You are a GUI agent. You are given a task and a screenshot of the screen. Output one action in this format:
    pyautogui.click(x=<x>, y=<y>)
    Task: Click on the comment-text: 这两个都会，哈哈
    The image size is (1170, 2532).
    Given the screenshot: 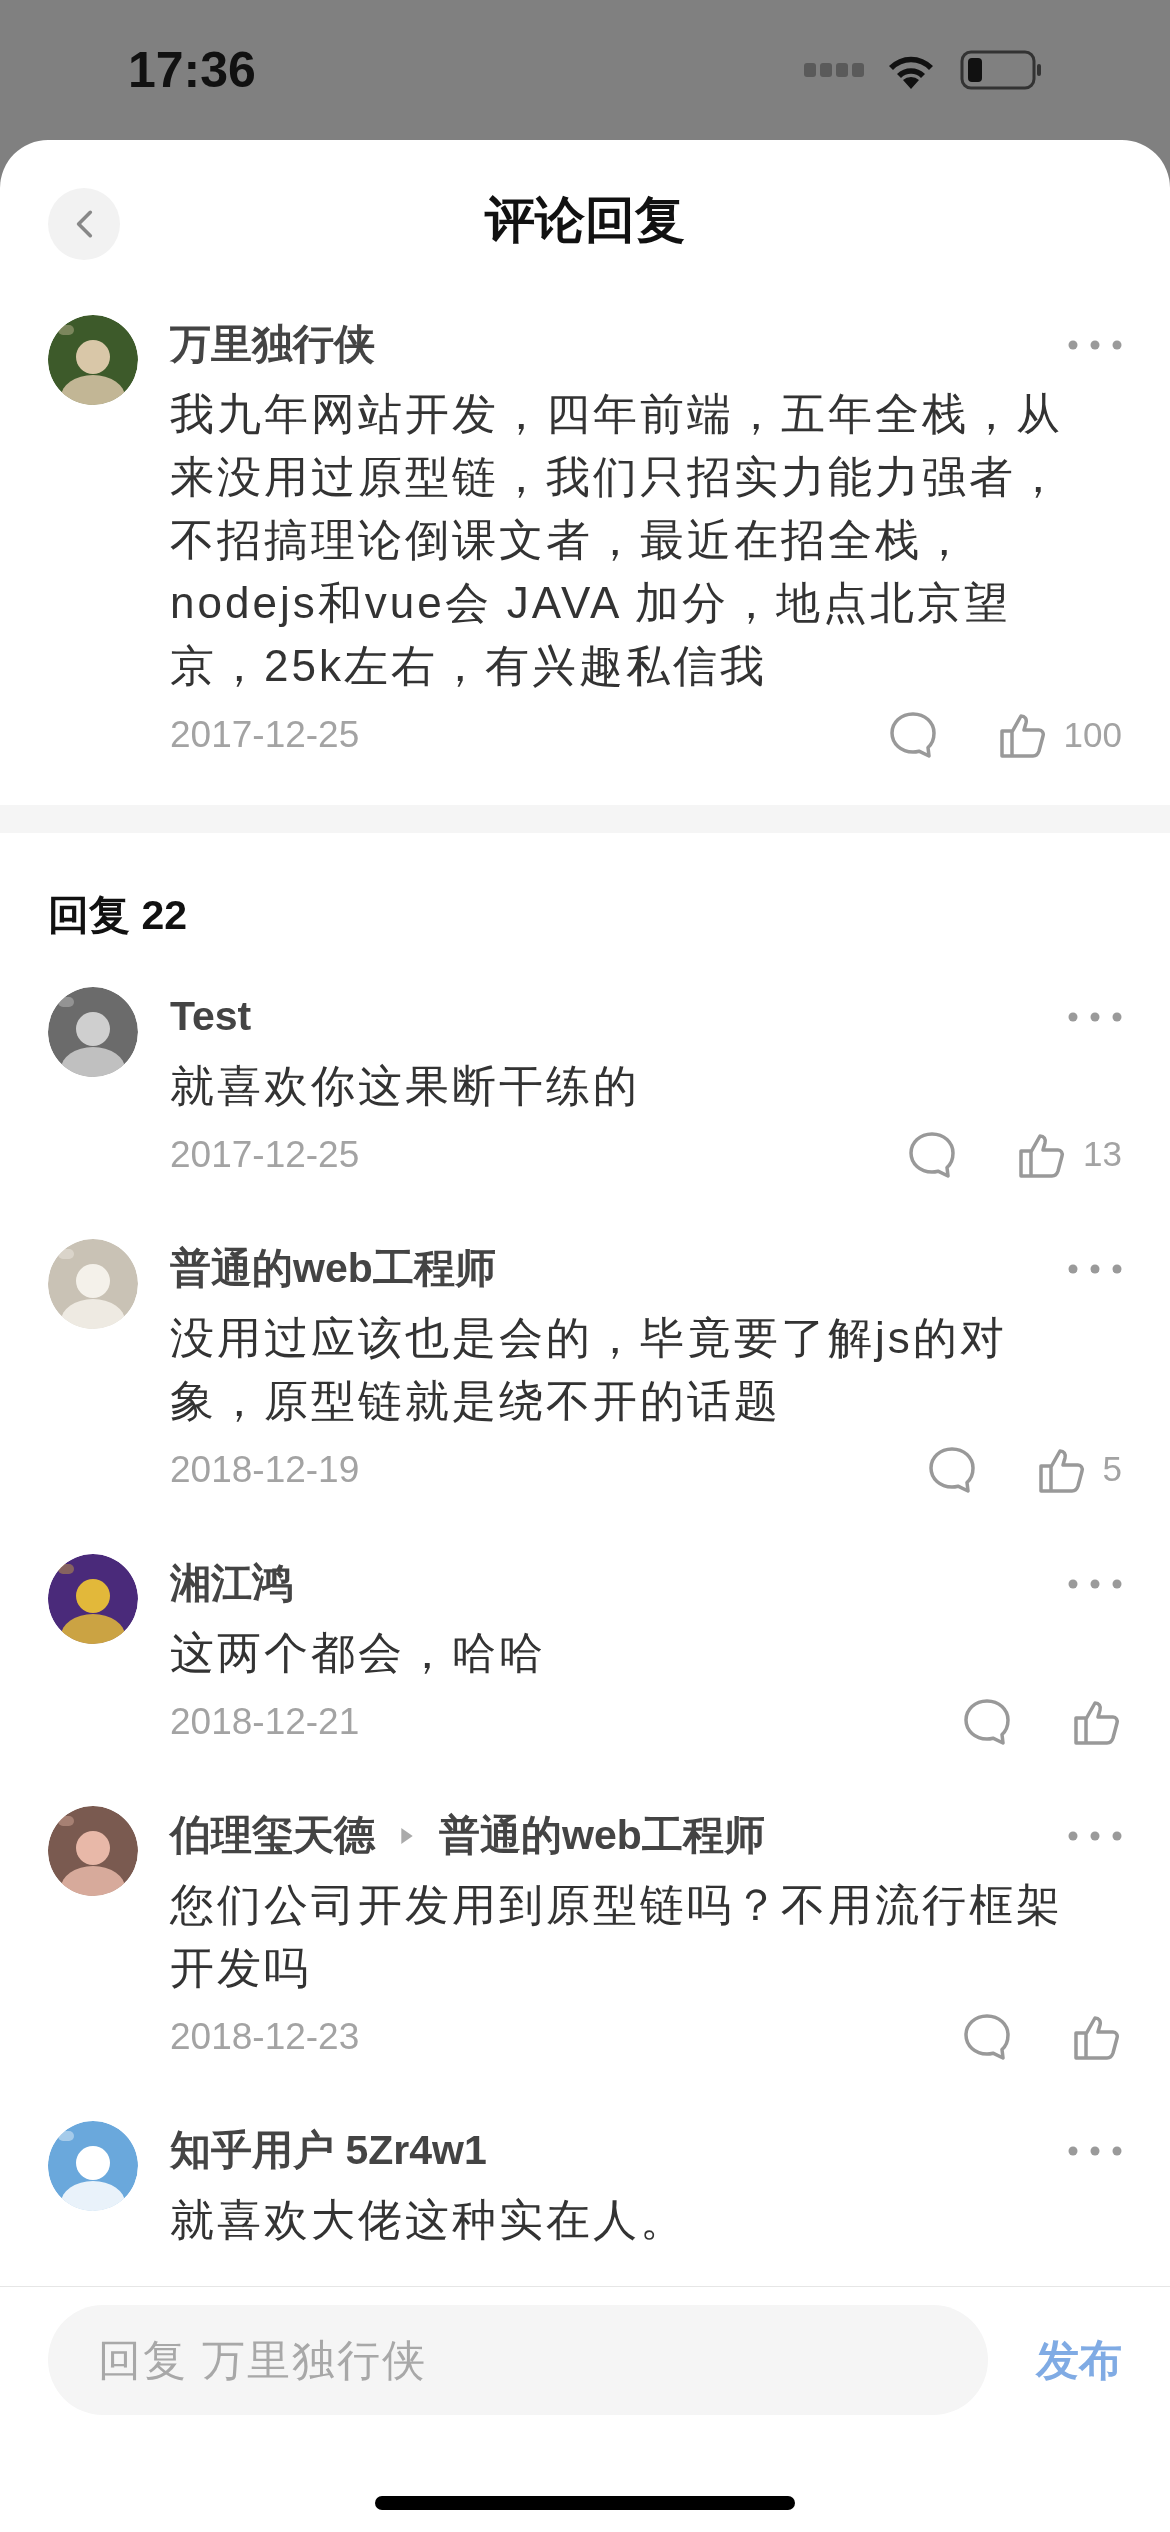 What is the action you would take?
    pyautogui.click(x=358, y=1652)
    